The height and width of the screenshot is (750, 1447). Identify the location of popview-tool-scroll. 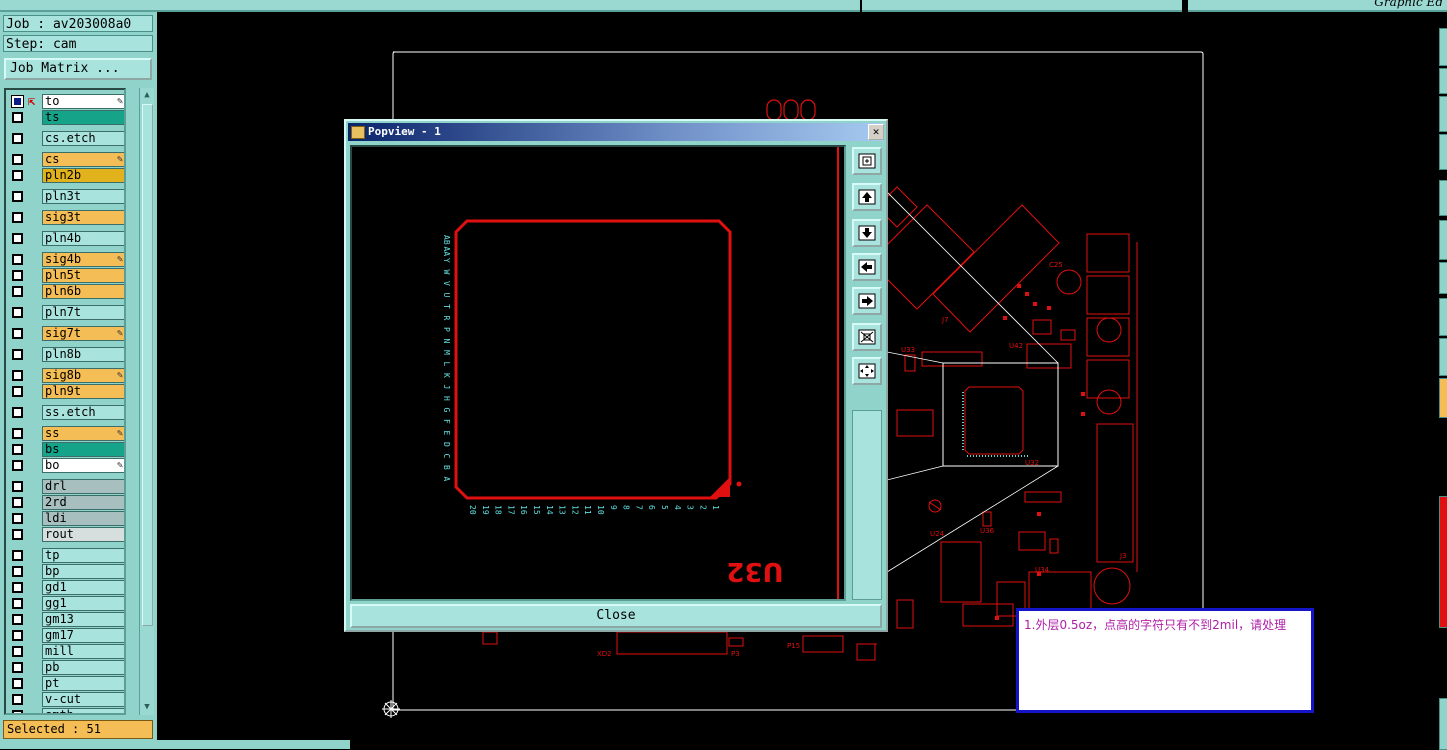
(867, 505).